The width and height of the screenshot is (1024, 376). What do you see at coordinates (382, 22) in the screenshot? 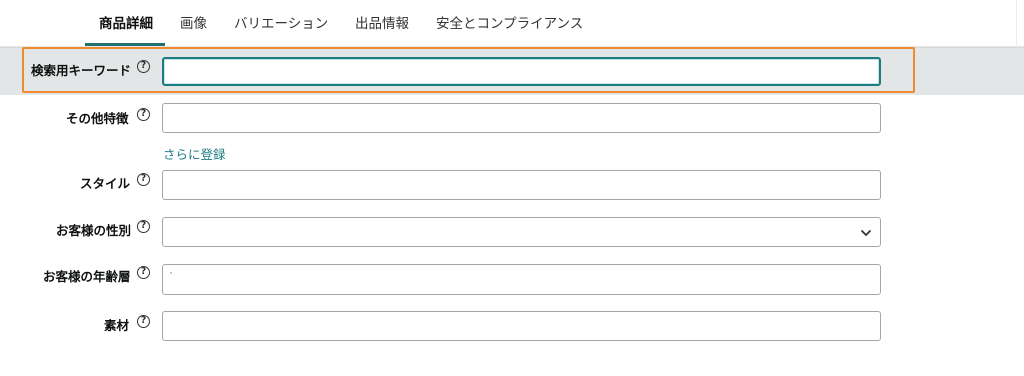
I see `tab-offer: 出品情報` at bounding box center [382, 22].